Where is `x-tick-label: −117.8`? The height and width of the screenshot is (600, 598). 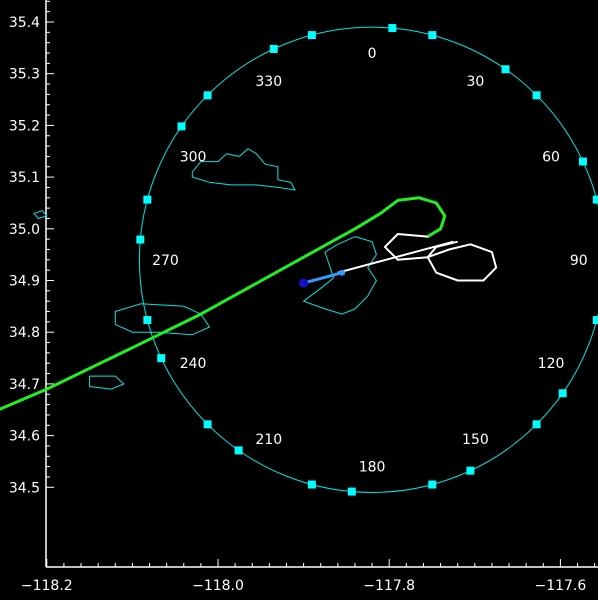
x-tick-label: −117.8 is located at coordinates (389, 586).